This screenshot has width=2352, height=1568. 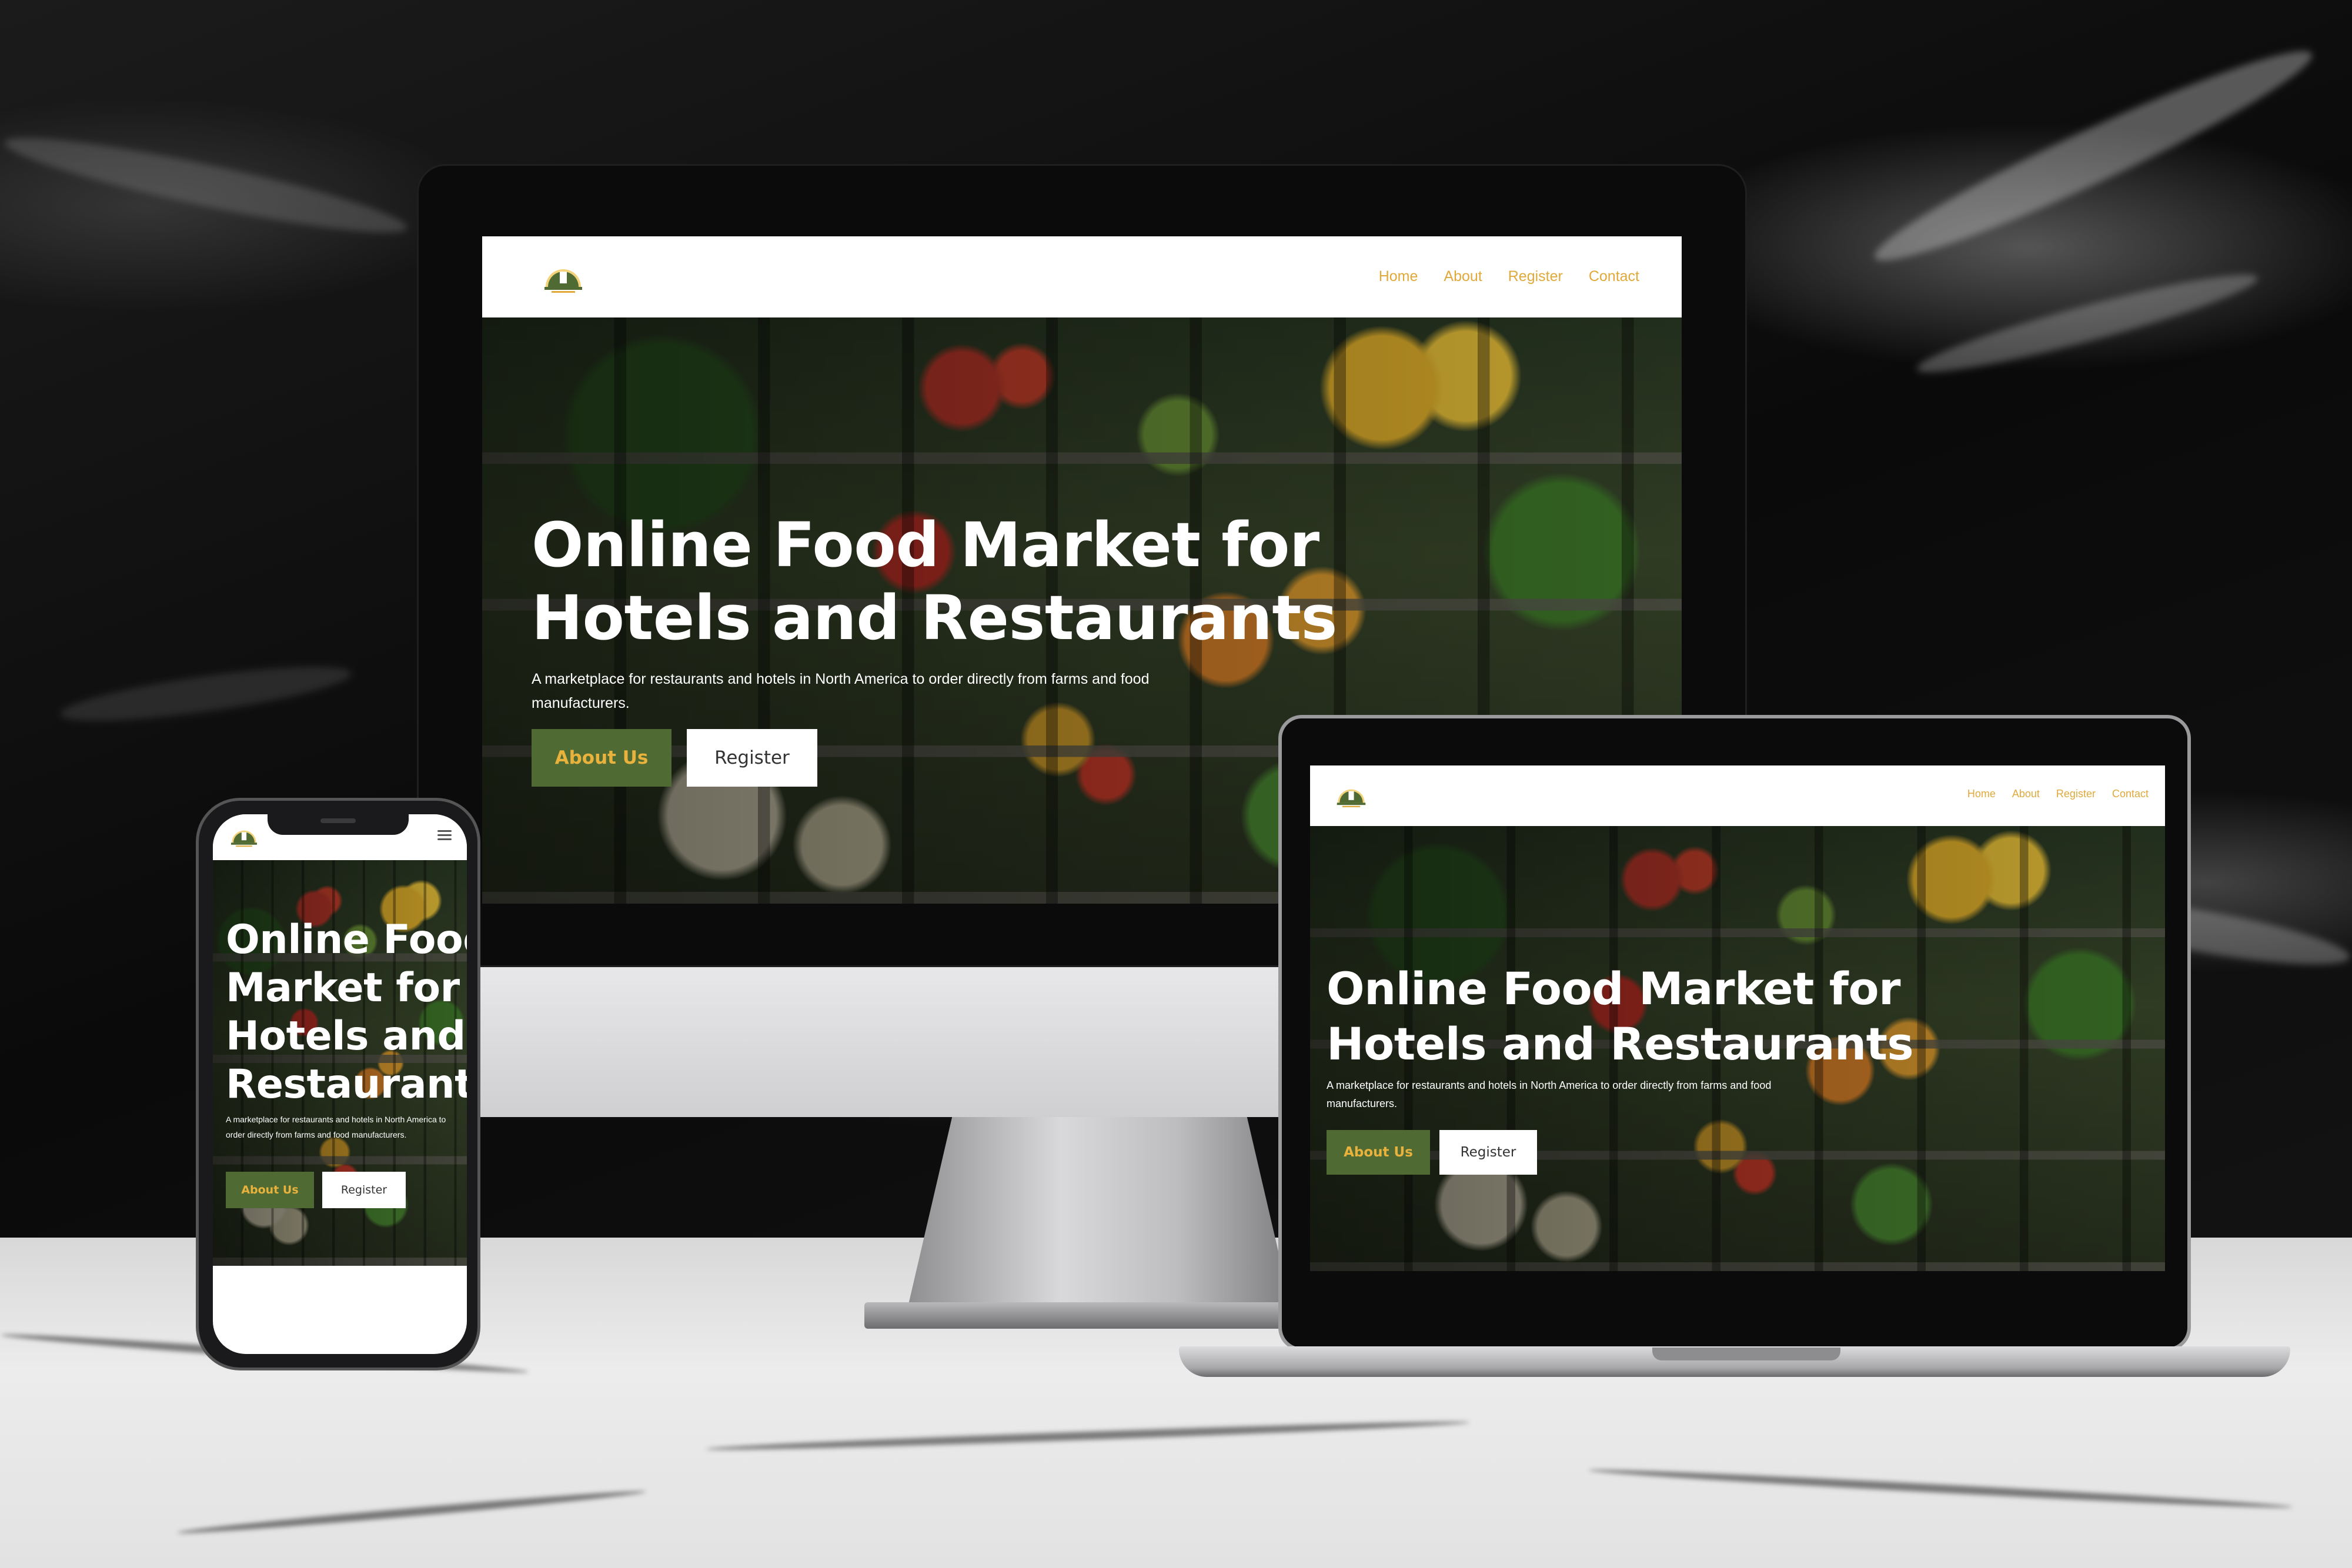 What do you see at coordinates (346, 1084) in the screenshot?
I see `phone-hero-title-line-4: Restaurants` at bounding box center [346, 1084].